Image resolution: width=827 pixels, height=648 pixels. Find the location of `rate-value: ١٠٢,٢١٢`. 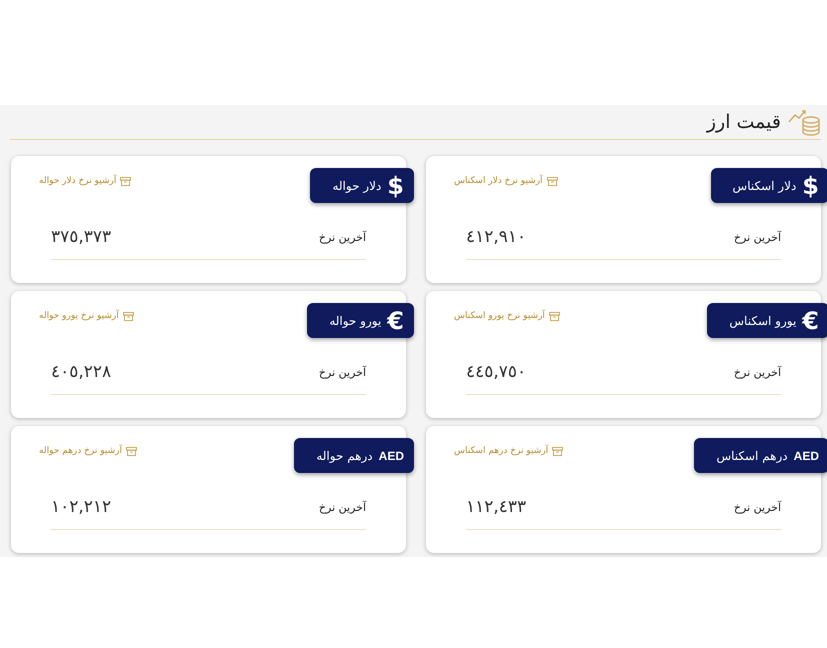

rate-value: ١٠٢,٢١٢ is located at coordinates (81, 507).